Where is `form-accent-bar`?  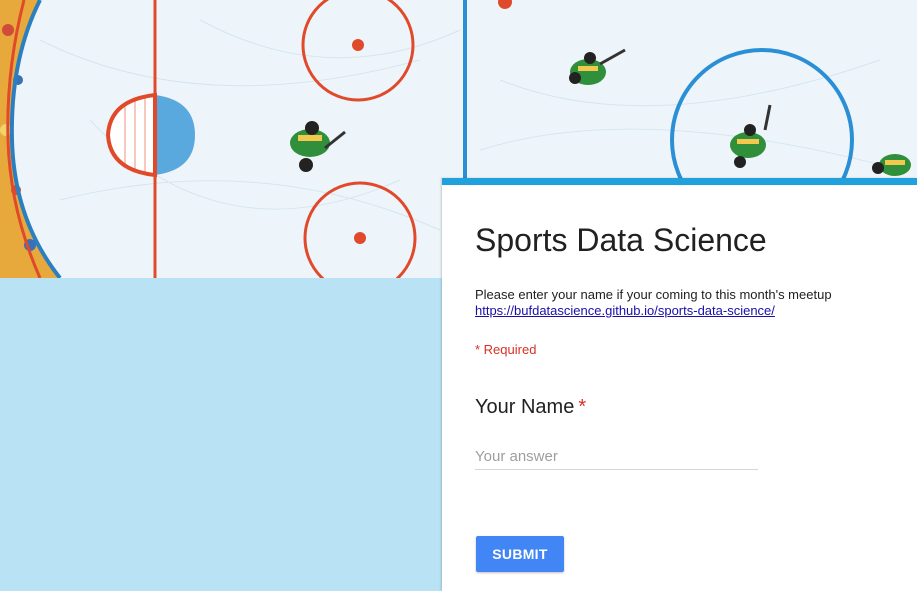
form-accent-bar is located at coordinates (679, 181).